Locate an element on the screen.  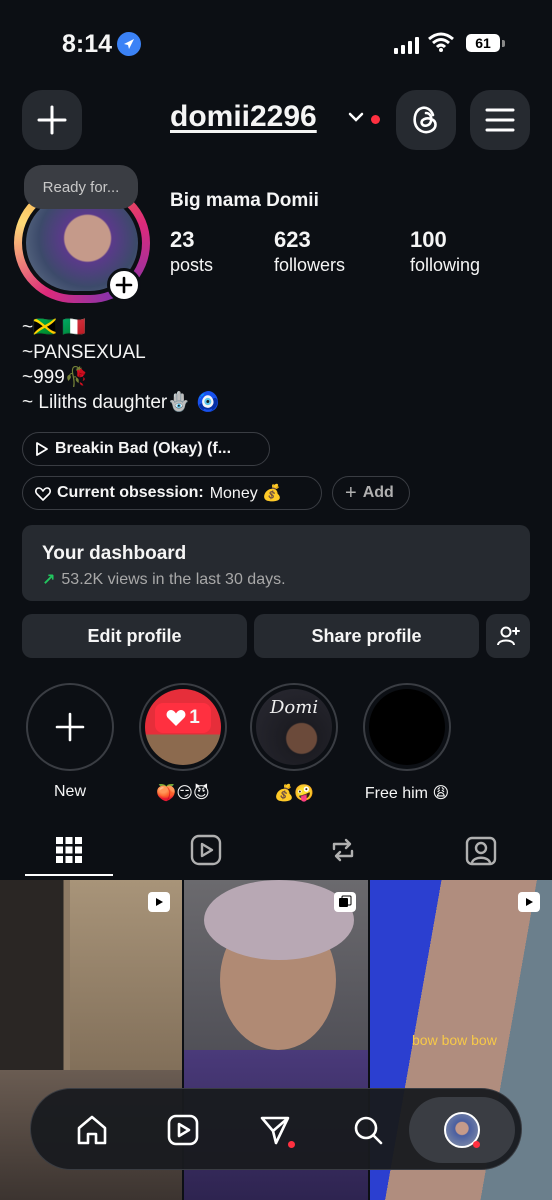
bottom-navigation is located at coordinates (276, 1129).